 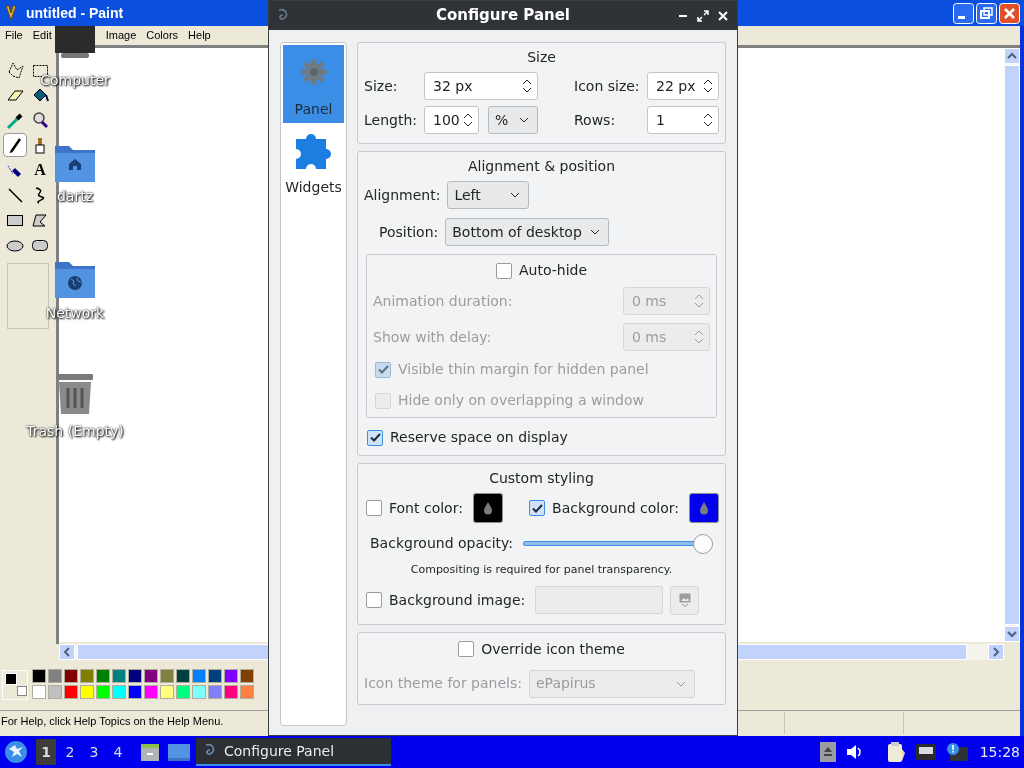 What do you see at coordinates (313, 84) in the screenshot?
I see `page-list-item: Panel` at bounding box center [313, 84].